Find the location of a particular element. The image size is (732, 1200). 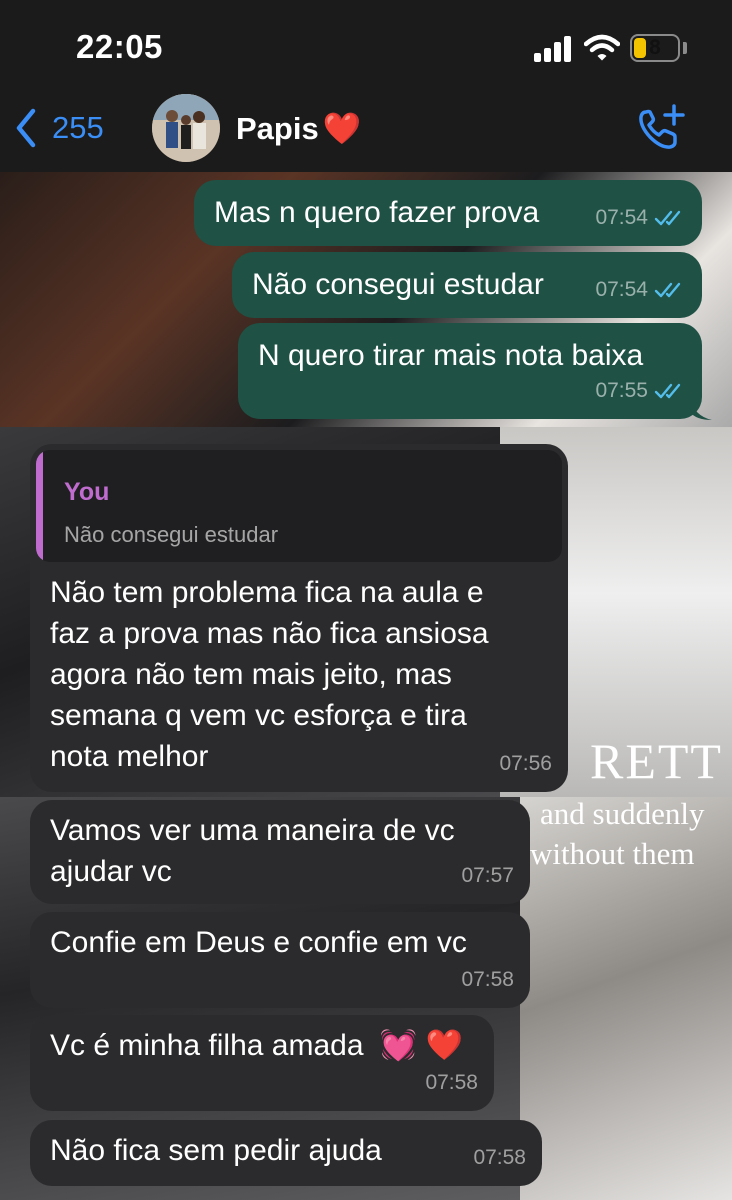

back-button: 255 is located at coordinates (59, 128).